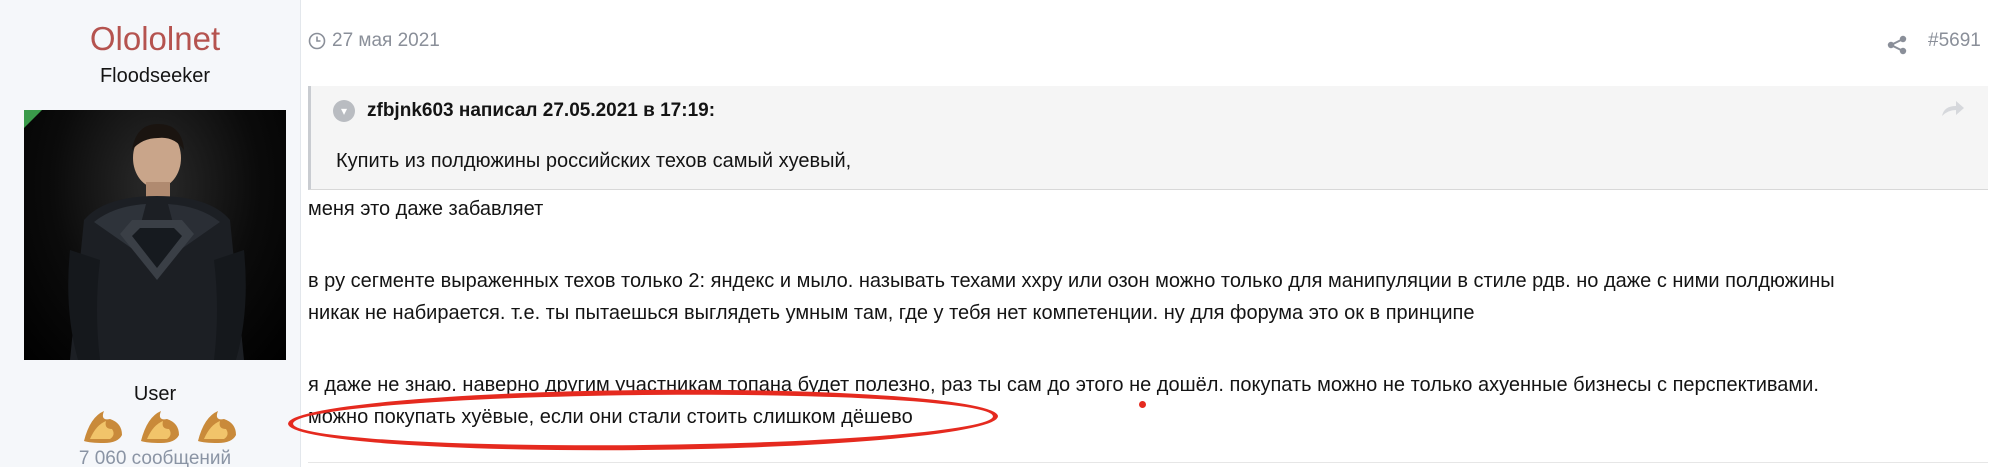 Image resolution: width=2000 pixels, height=467 pixels. Describe the element at coordinates (1897, 45) in the screenshot. I see `share-icon` at that location.